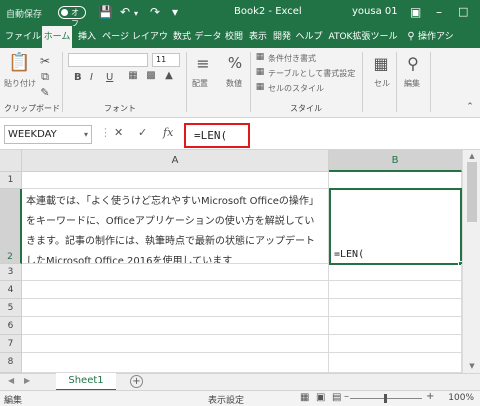  I want to click on cell-b1, so click(395, 180).